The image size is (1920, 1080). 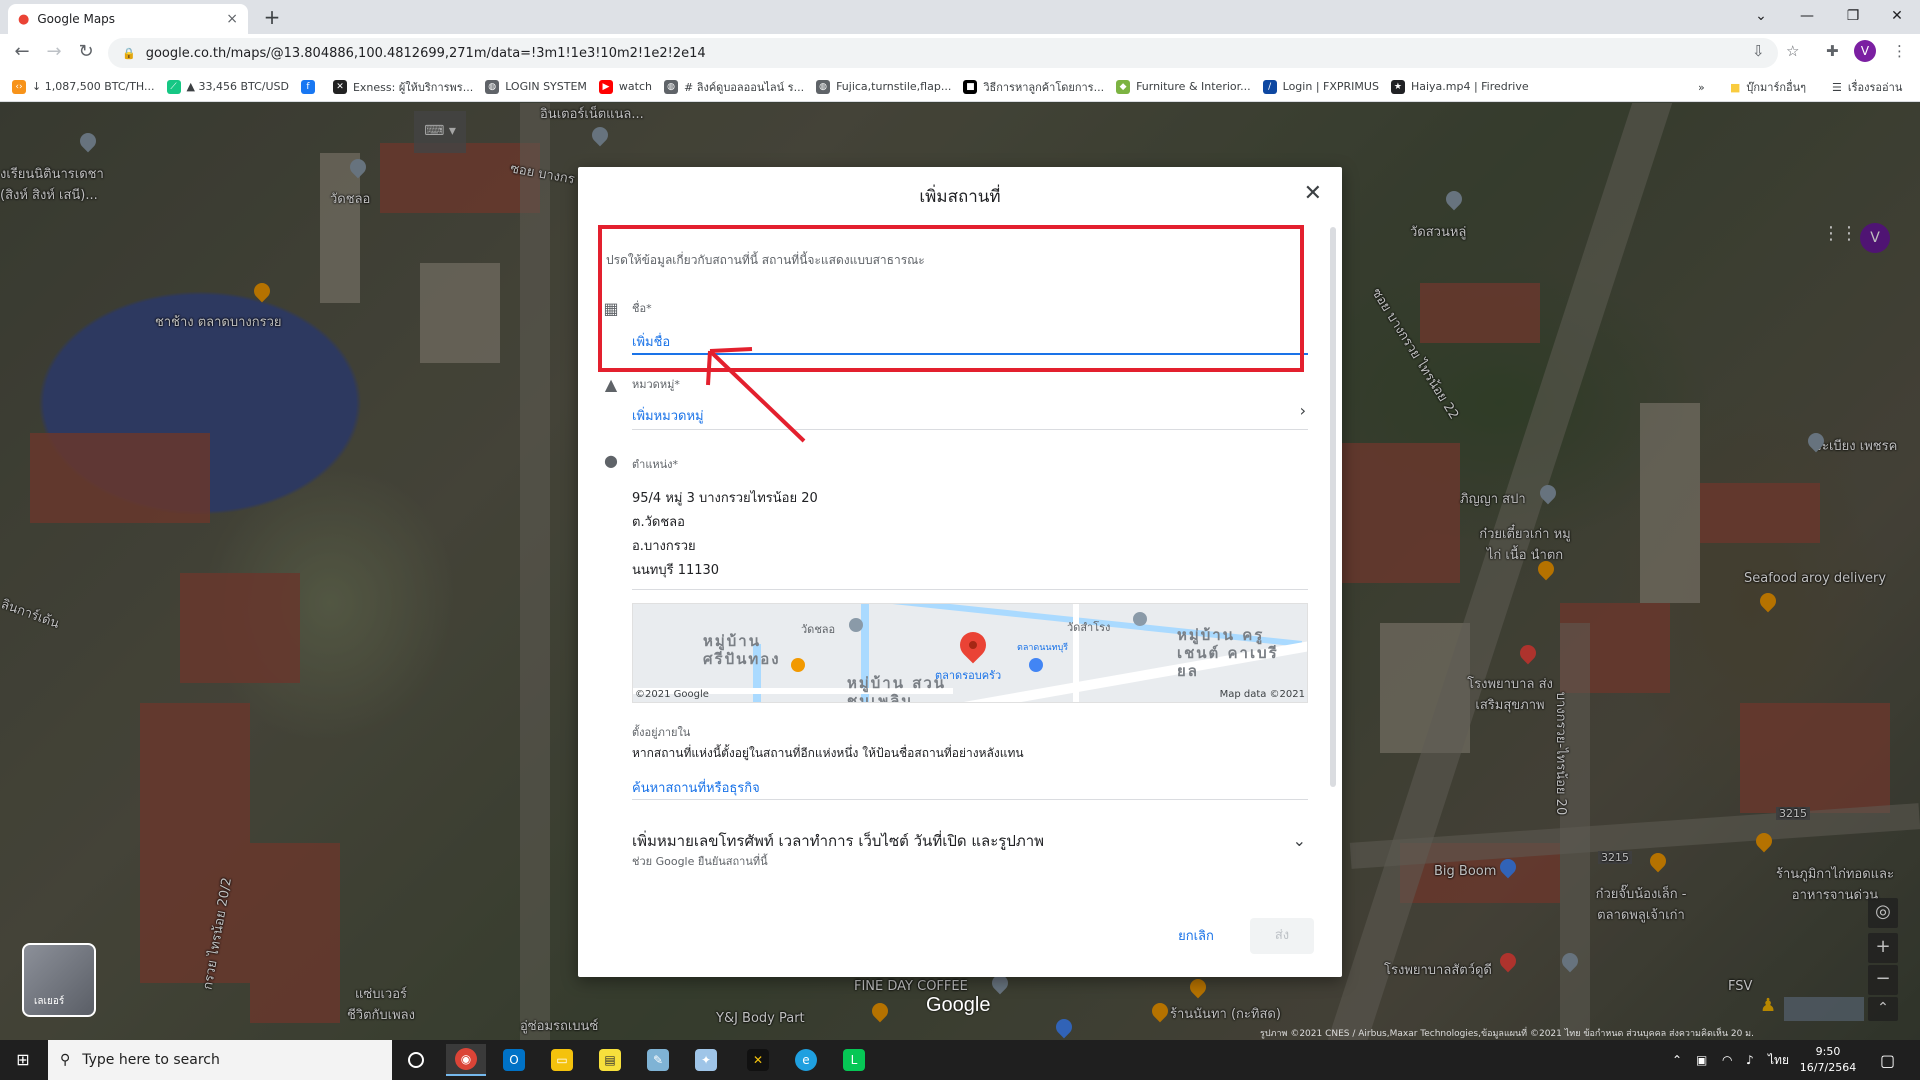 What do you see at coordinates (1269, 86) in the screenshot?
I see `bookmark-favicon-icon: /` at bounding box center [1269, 86].